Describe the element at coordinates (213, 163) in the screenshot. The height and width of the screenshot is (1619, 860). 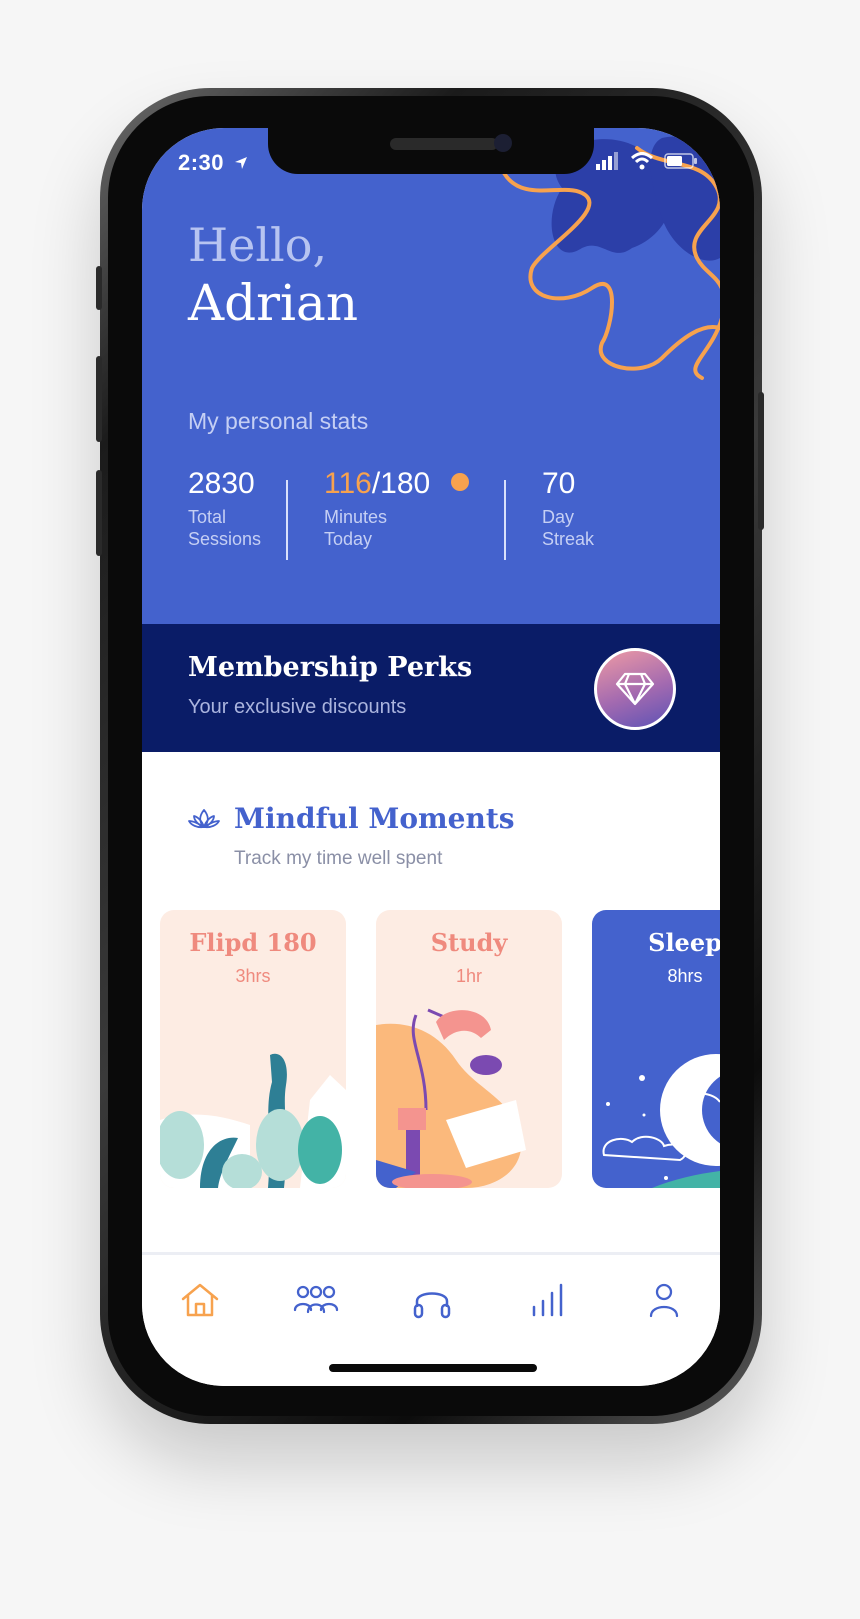
I see `status-time: 2:30` at that location.